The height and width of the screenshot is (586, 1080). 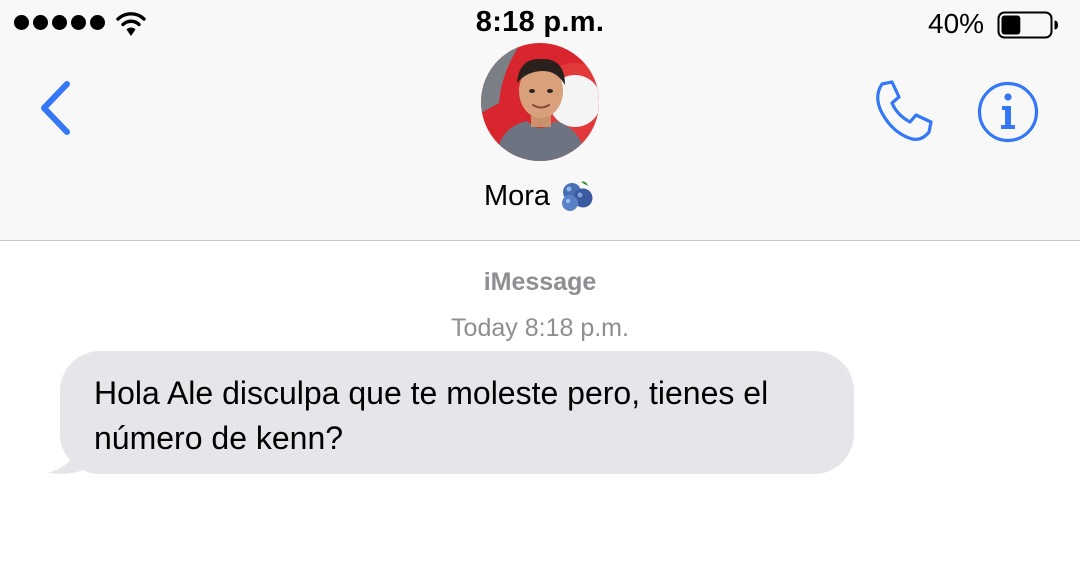 I want to click on service-label: iMessage, so click(x=540, y=282).